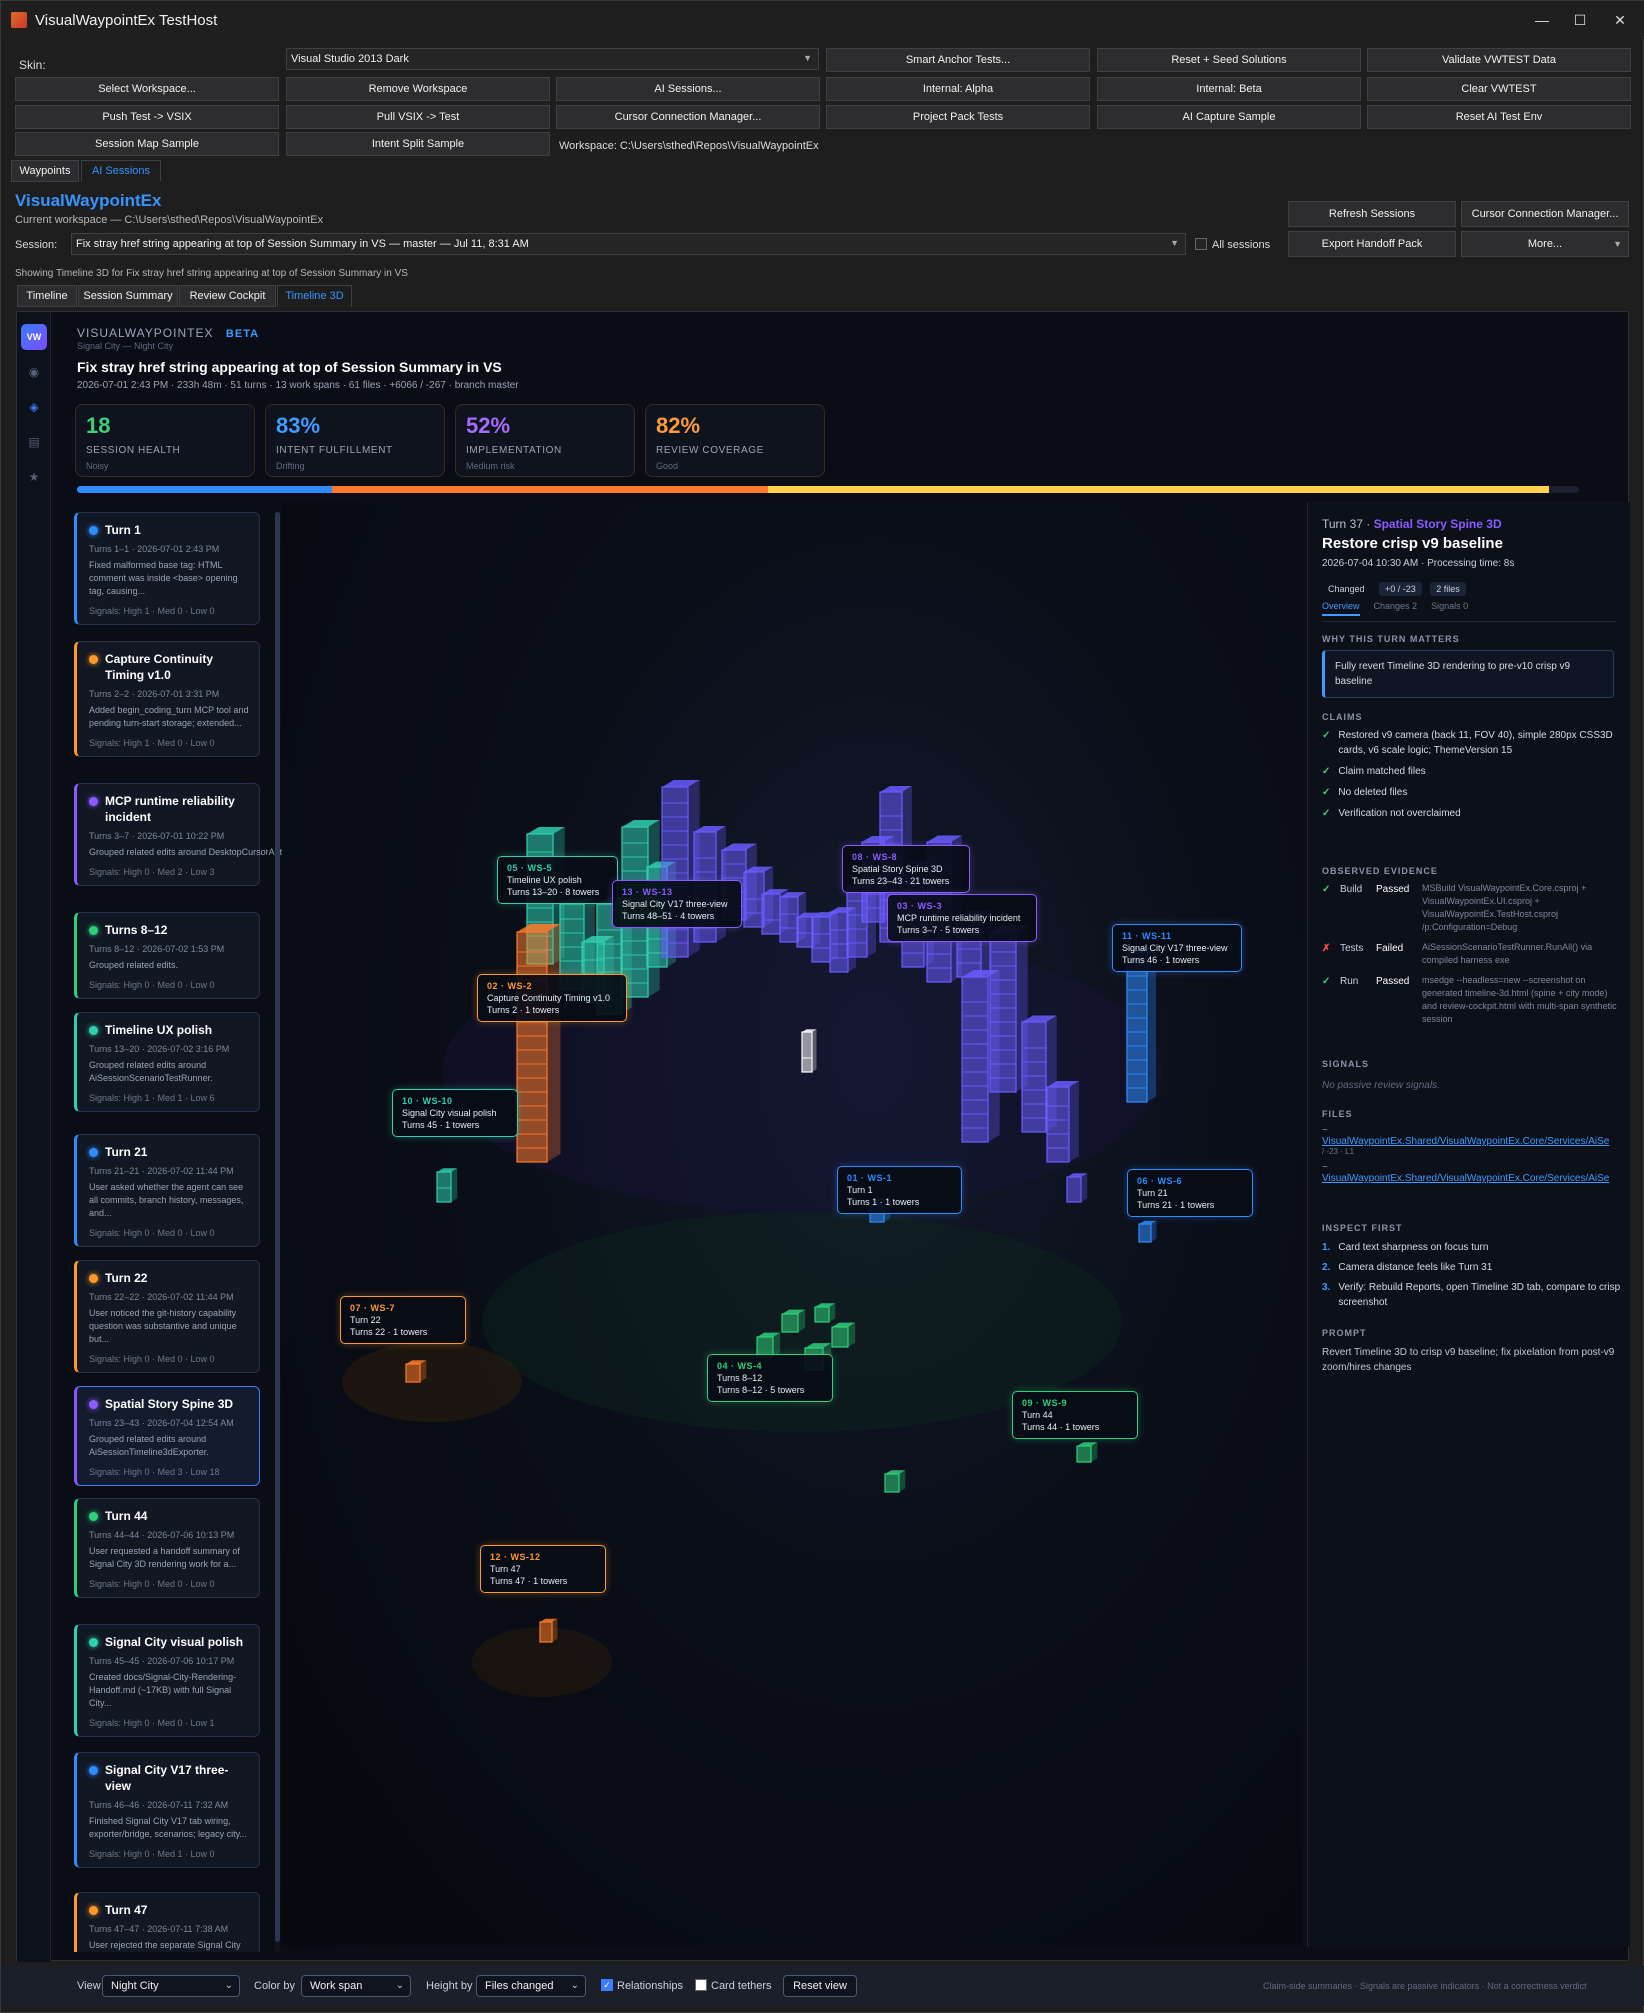 This screenshot has height=2013, width=1644. Describe the element at coordinates (128, 296) in the screenshot. I see `tab-session-summary: Session Summary` at that location.